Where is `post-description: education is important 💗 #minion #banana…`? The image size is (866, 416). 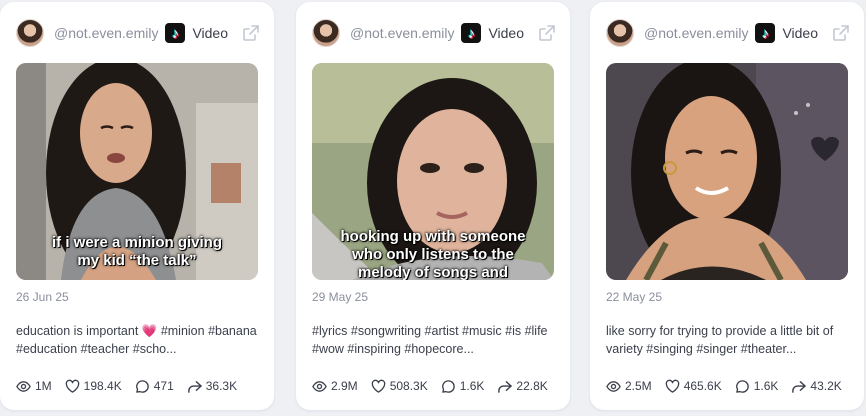 post-description: education is important 💗 #minion #banana… is located at coordinates (138, 340).